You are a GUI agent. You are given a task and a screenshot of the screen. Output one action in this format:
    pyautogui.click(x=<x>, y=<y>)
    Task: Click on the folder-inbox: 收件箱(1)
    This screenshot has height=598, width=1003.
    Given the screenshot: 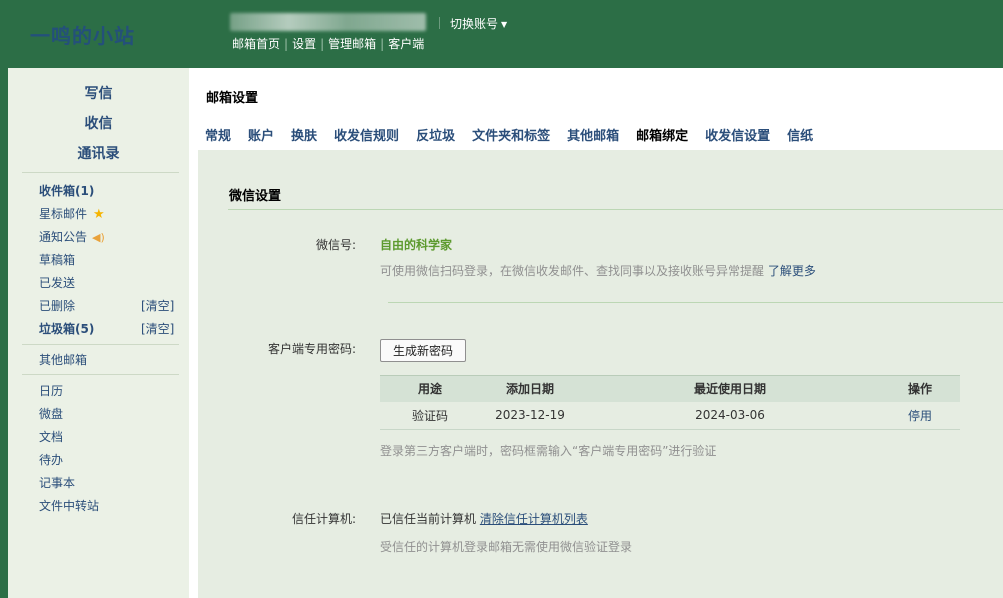 What is the action you would take?
    pyautogui.click(x=66, y=190)
    